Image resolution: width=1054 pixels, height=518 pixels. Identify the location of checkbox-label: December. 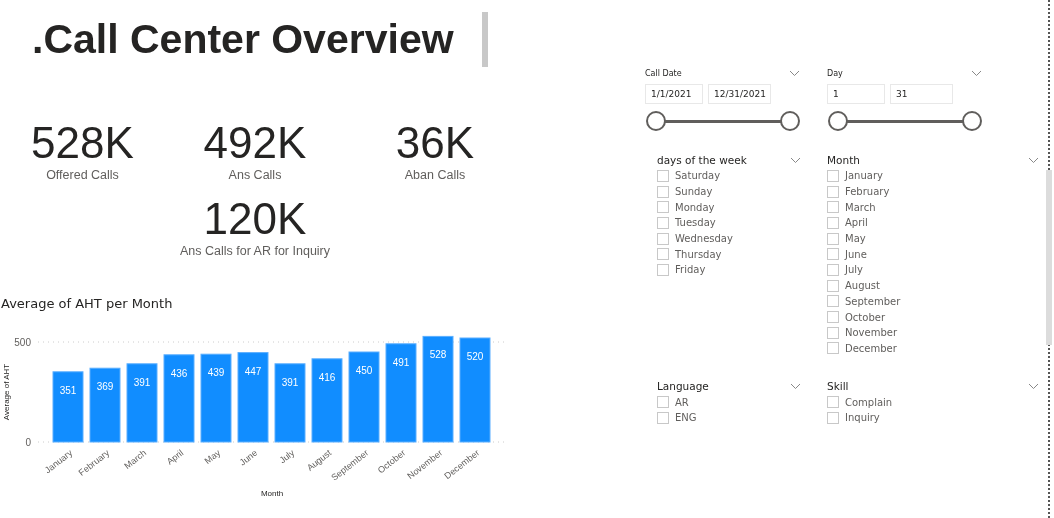
(871, 348).